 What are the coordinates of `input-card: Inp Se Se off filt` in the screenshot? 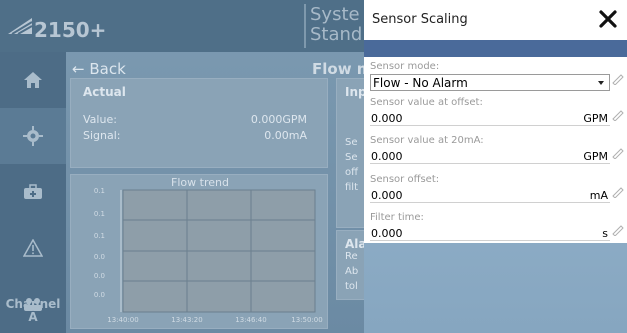 It's located at (351, 153).